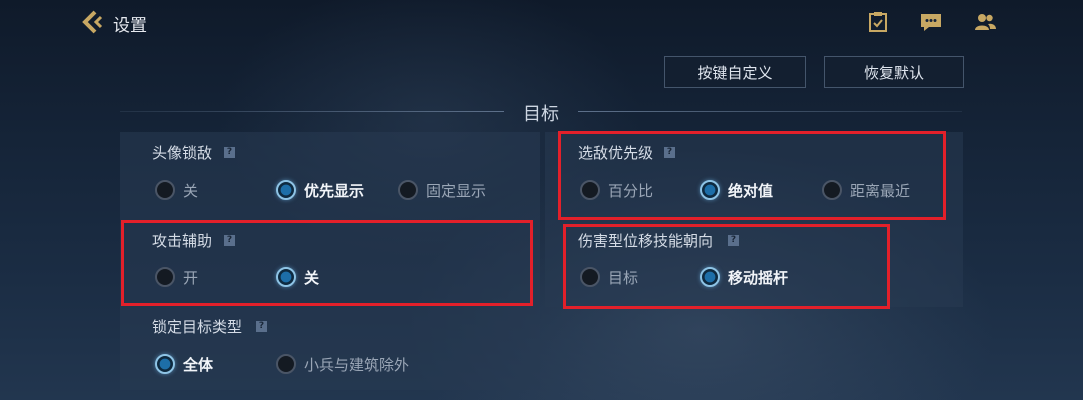 The height and width of the screenshot is (400, 1083). Describe the element at coordinates (357, 365) in the screenshot. I see `option-label: 小兵与建筑除外` at that location.